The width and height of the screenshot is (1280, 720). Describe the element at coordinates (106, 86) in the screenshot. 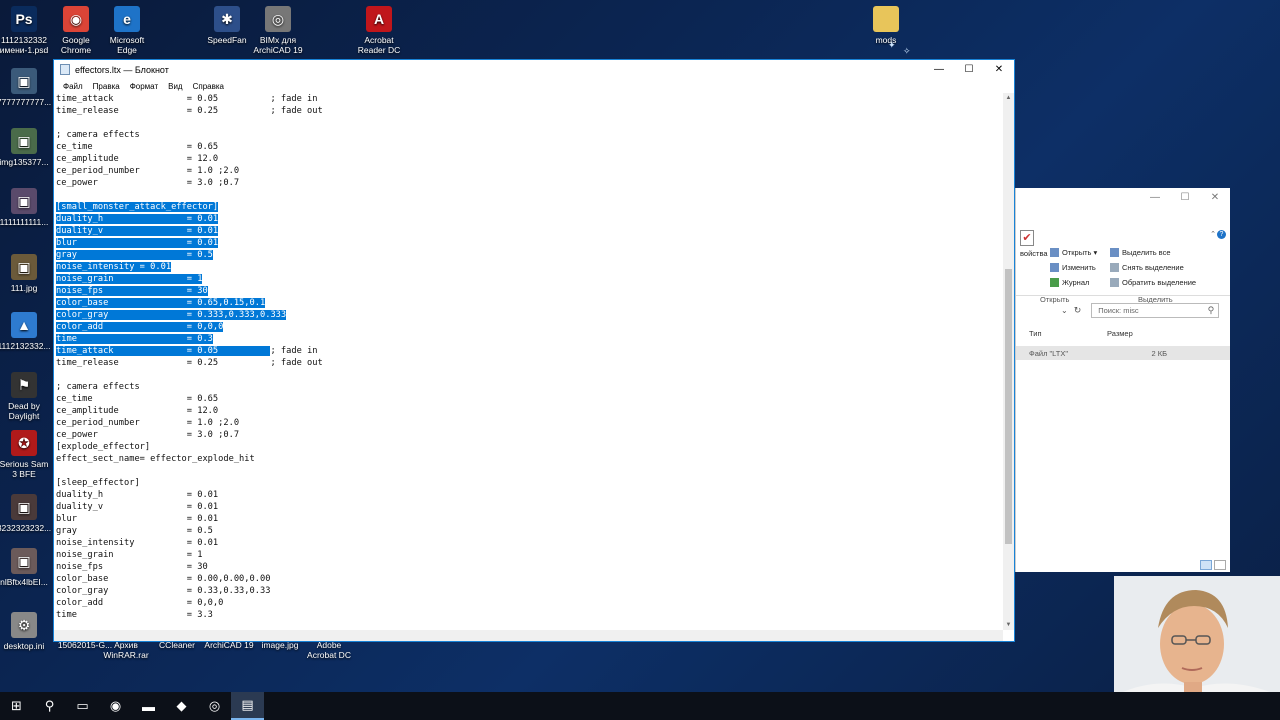

I see `menu-edit: Правка` at that location.